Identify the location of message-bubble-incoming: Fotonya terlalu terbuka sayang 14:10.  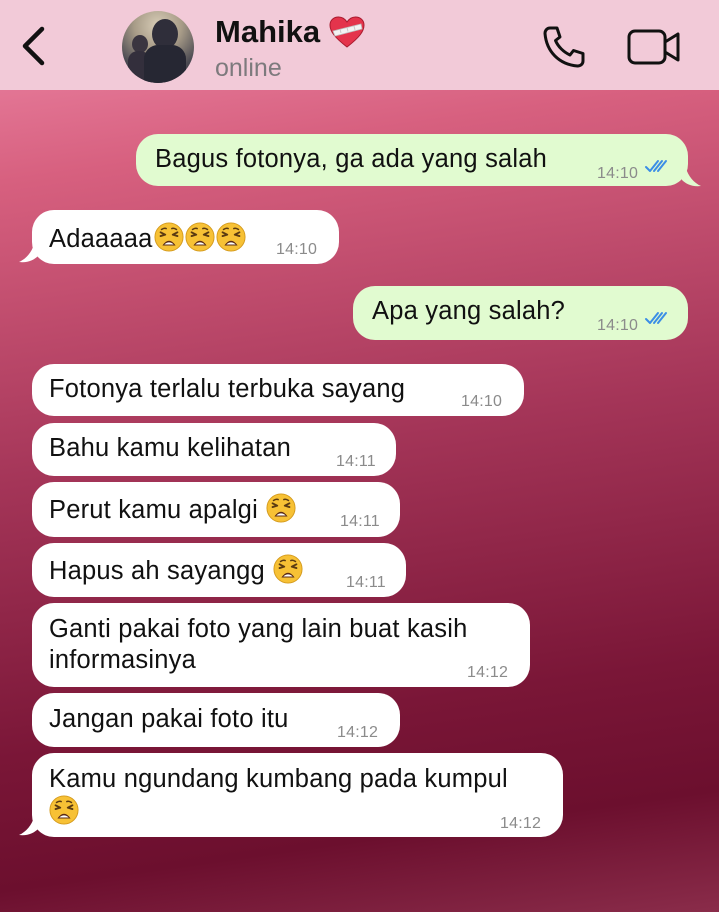
(278, 390).